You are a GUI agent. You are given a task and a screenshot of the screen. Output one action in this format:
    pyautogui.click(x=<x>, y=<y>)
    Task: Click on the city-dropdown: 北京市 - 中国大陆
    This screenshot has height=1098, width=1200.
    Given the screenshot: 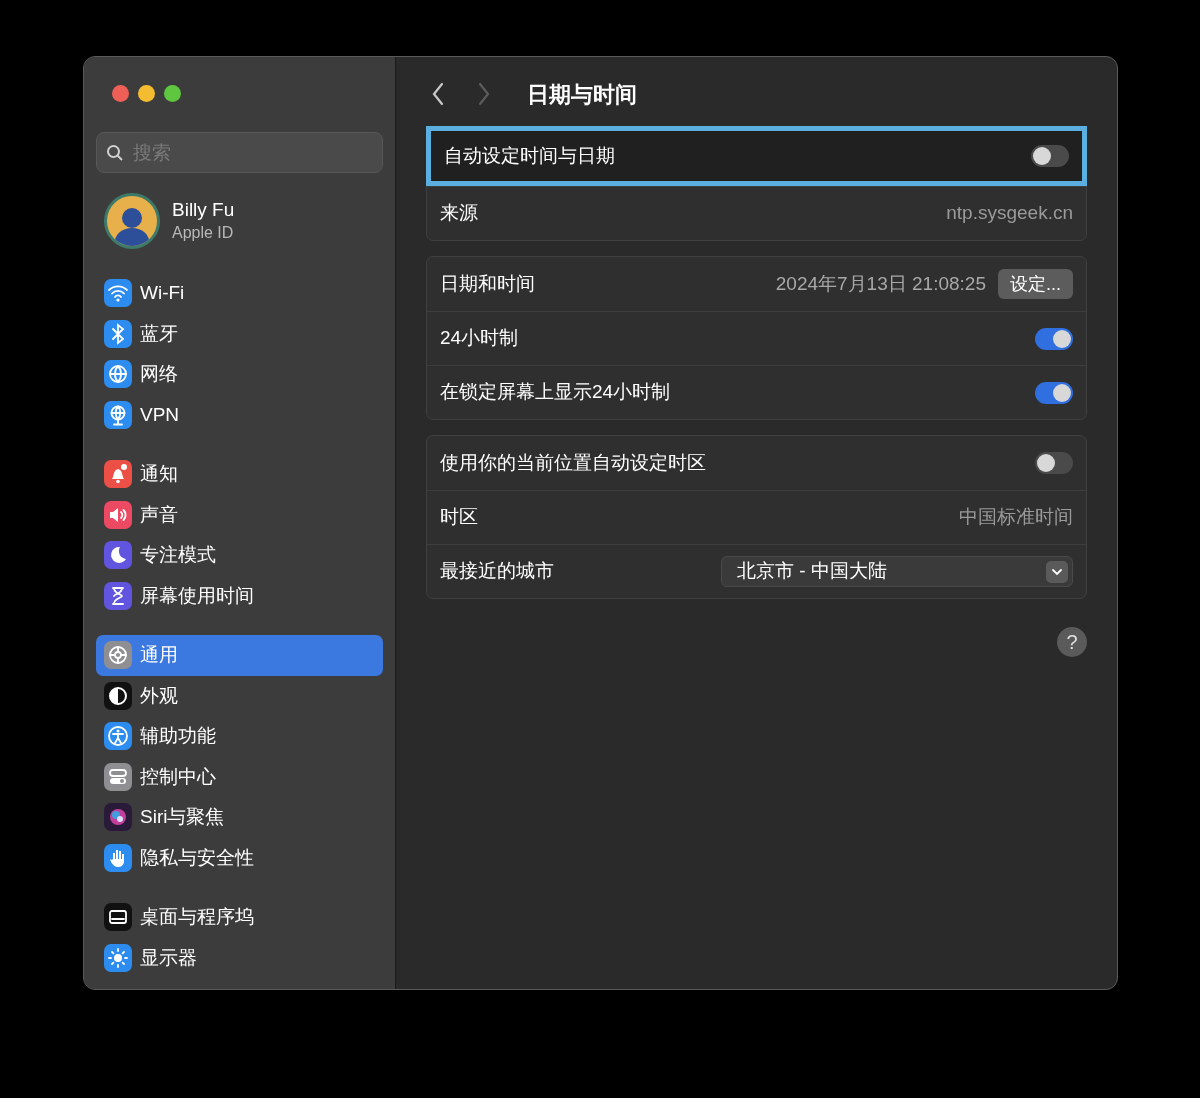 What is the action you would take?
    pyautogui.click(x=897, y=571)
    